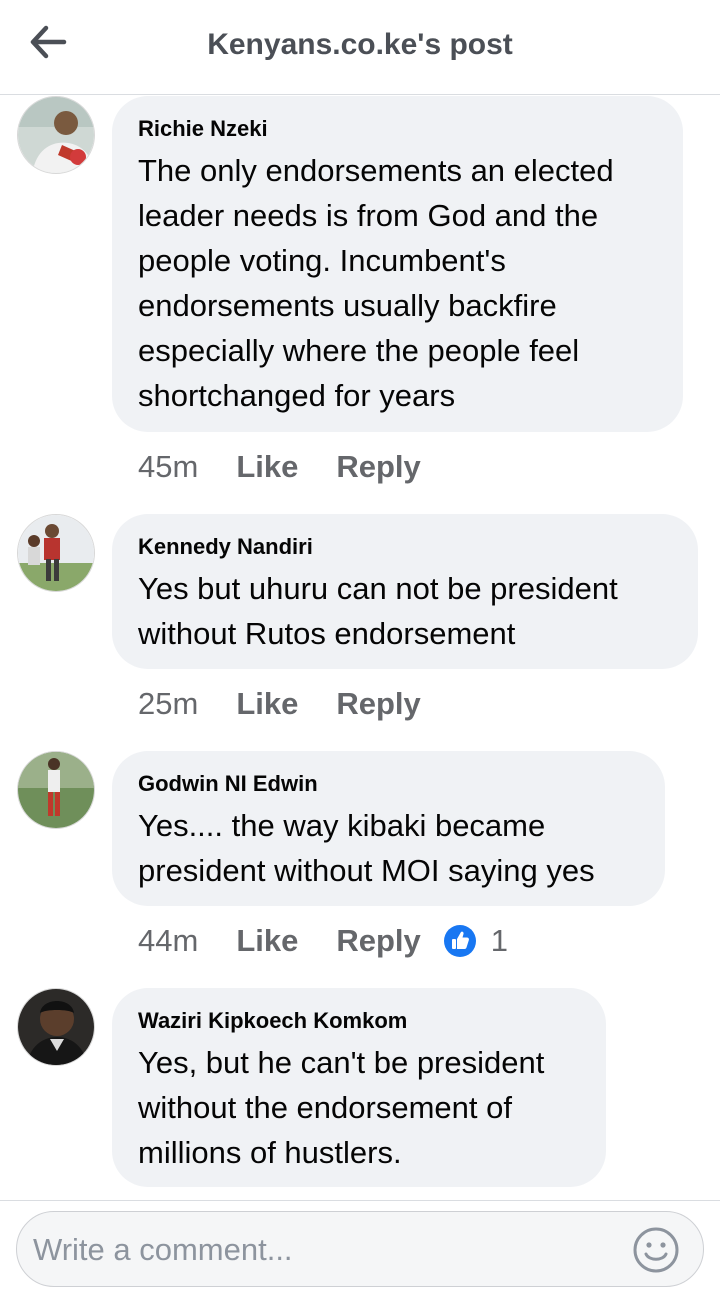 Image resolution: width=720 pixels, height=1296 pixels. What do you see at coordinates (459, 941) in the screenshot?
I see `thumbs-up-icon` at bounding box center [459, 941].